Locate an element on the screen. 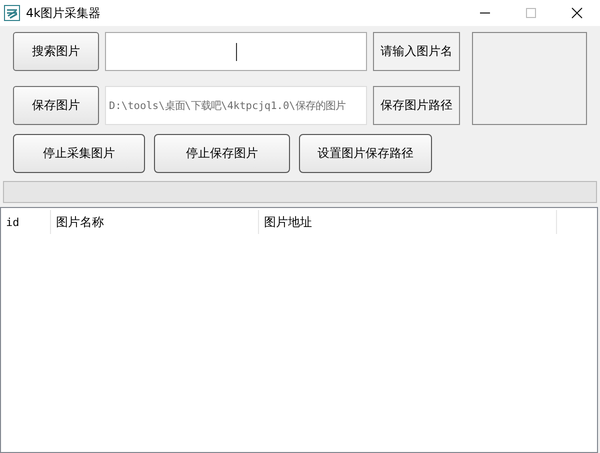 The height and width of the screenshot is (453, 600). action-button: 设置图片保存路径 is located at coordinates (365, 153).